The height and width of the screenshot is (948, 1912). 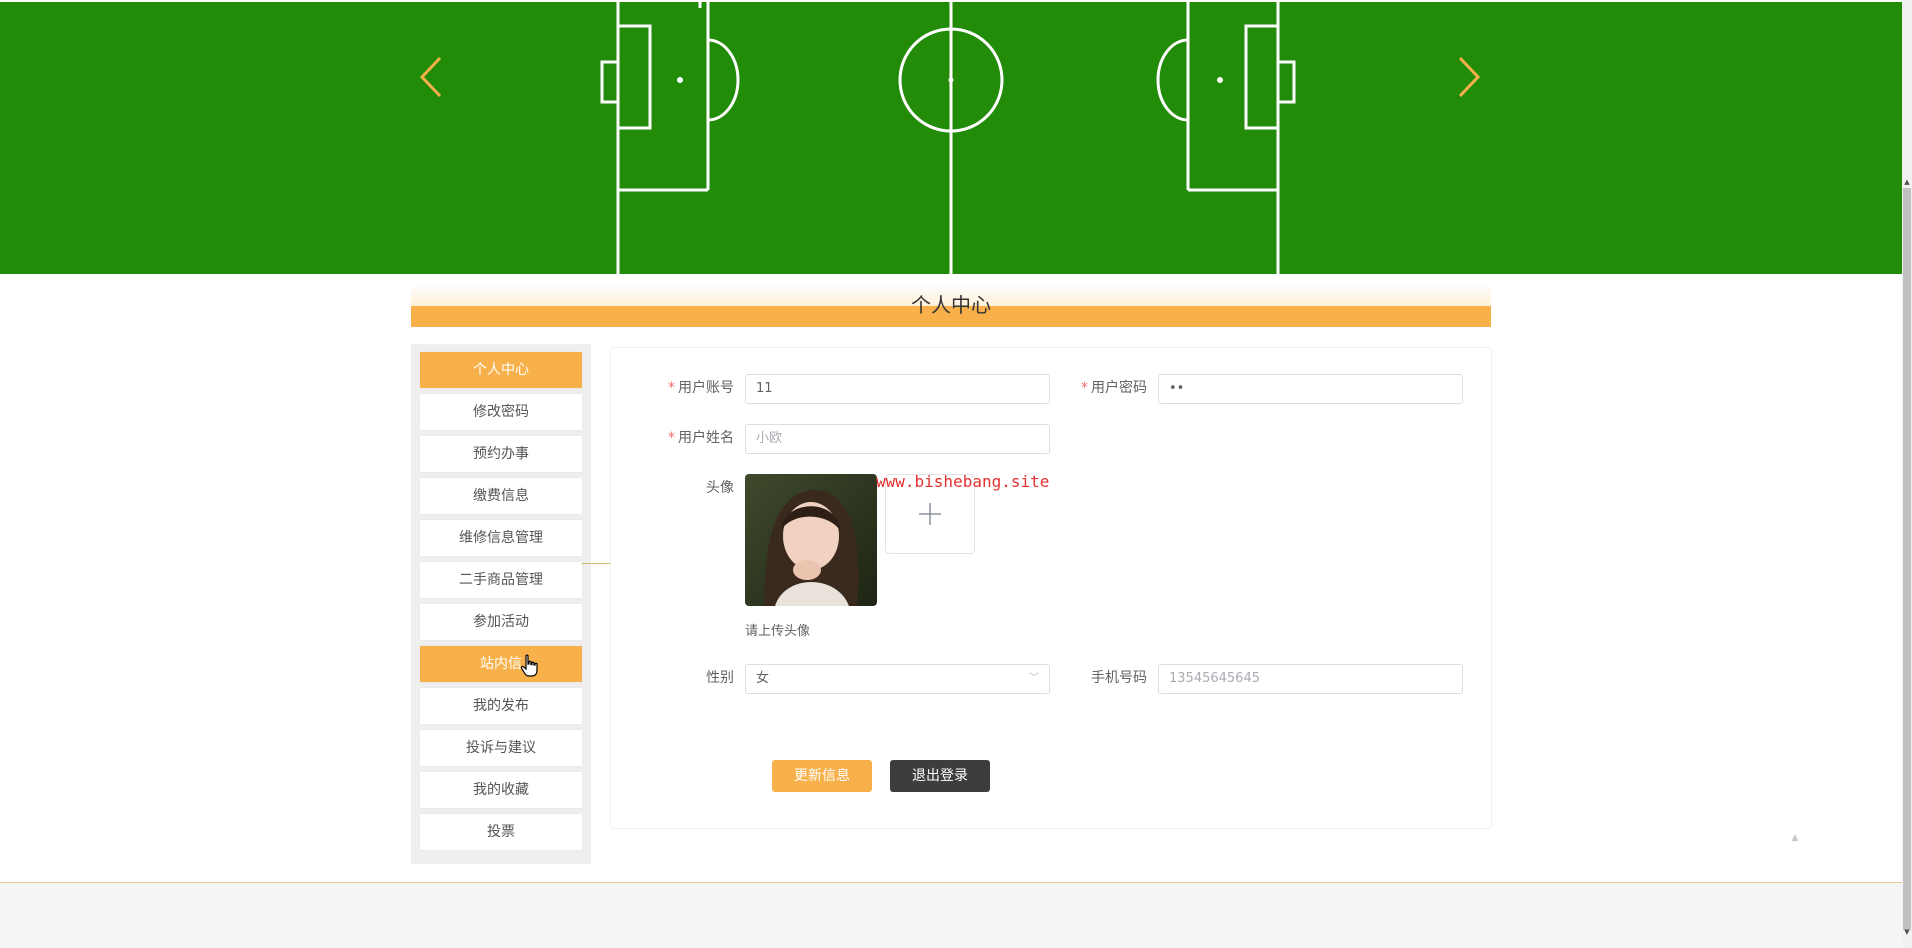 I want to click on account-label: * 用户账号, so click(x=701, y=388).